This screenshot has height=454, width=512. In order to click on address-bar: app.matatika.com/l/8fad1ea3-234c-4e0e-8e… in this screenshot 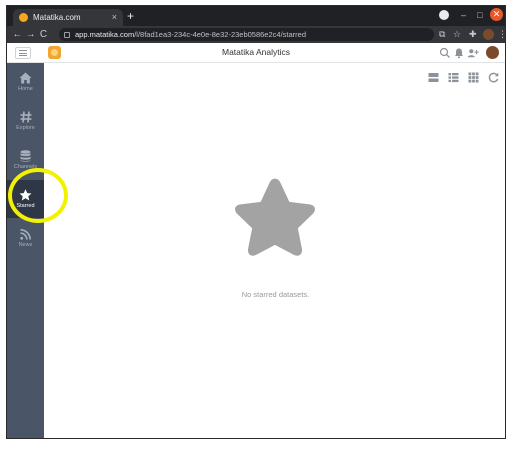, I will do `click(246, 34)`.